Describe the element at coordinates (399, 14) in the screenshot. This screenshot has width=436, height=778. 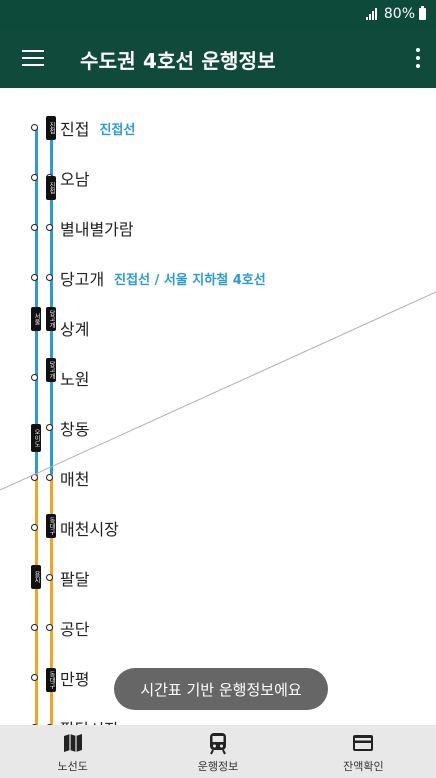
I see `battery-text: 80%` at that location.